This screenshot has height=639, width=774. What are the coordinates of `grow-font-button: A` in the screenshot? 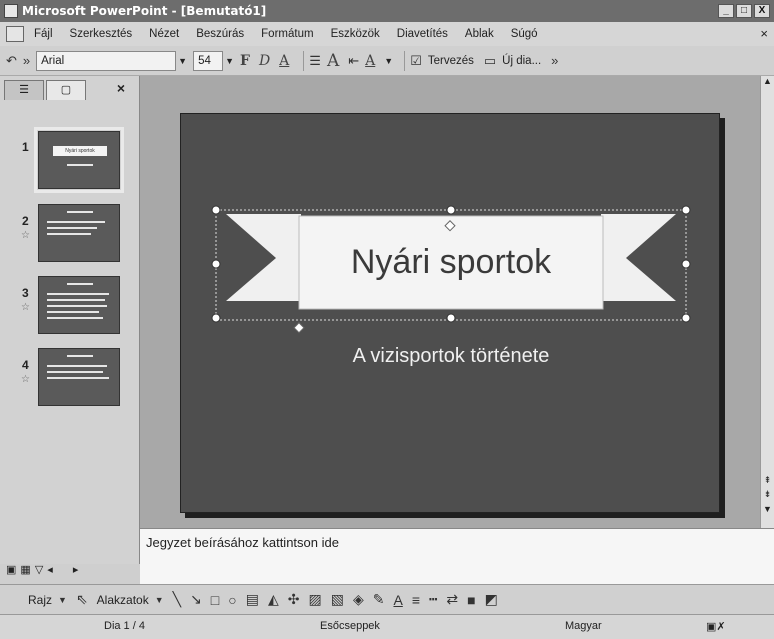 It's located at (333, 61).